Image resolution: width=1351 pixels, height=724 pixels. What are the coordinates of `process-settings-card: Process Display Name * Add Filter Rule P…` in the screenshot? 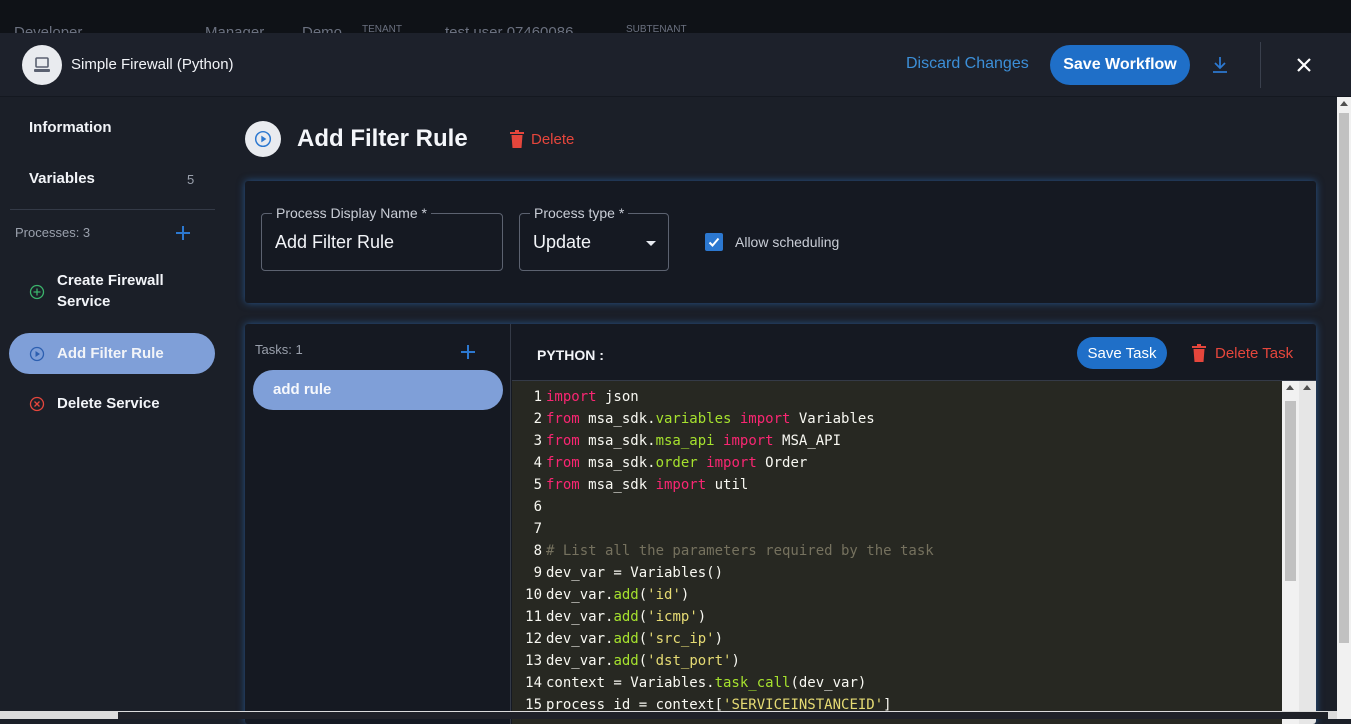 It's located at (780, 242).